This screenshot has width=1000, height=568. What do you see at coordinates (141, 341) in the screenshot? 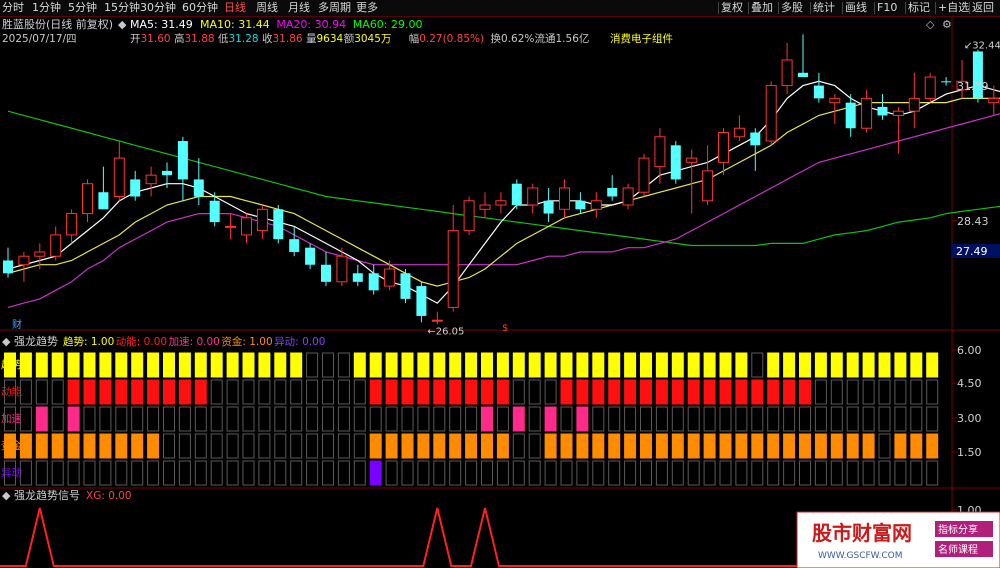
I see `indicator-value: 动能: 0.00` at bounding box center [141, 341].